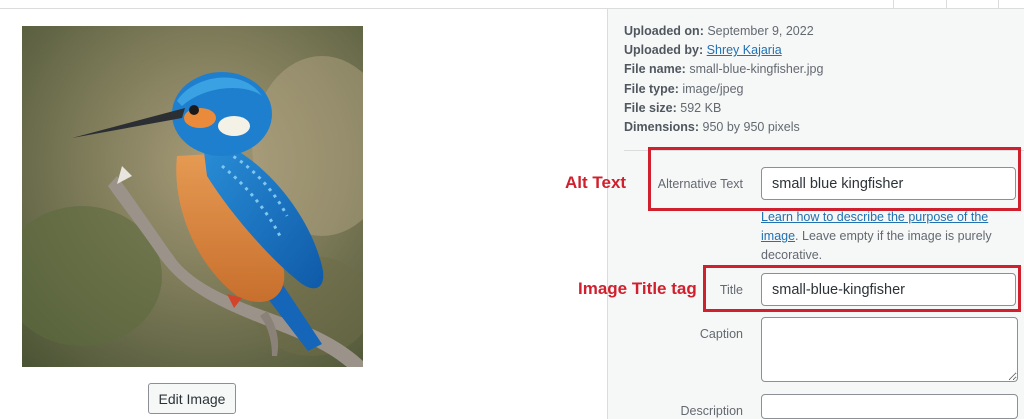  Describe the element at coordinates (760, 31) in the screenshot. I see `uploaded-on-value: September 9, 2022` at that location.